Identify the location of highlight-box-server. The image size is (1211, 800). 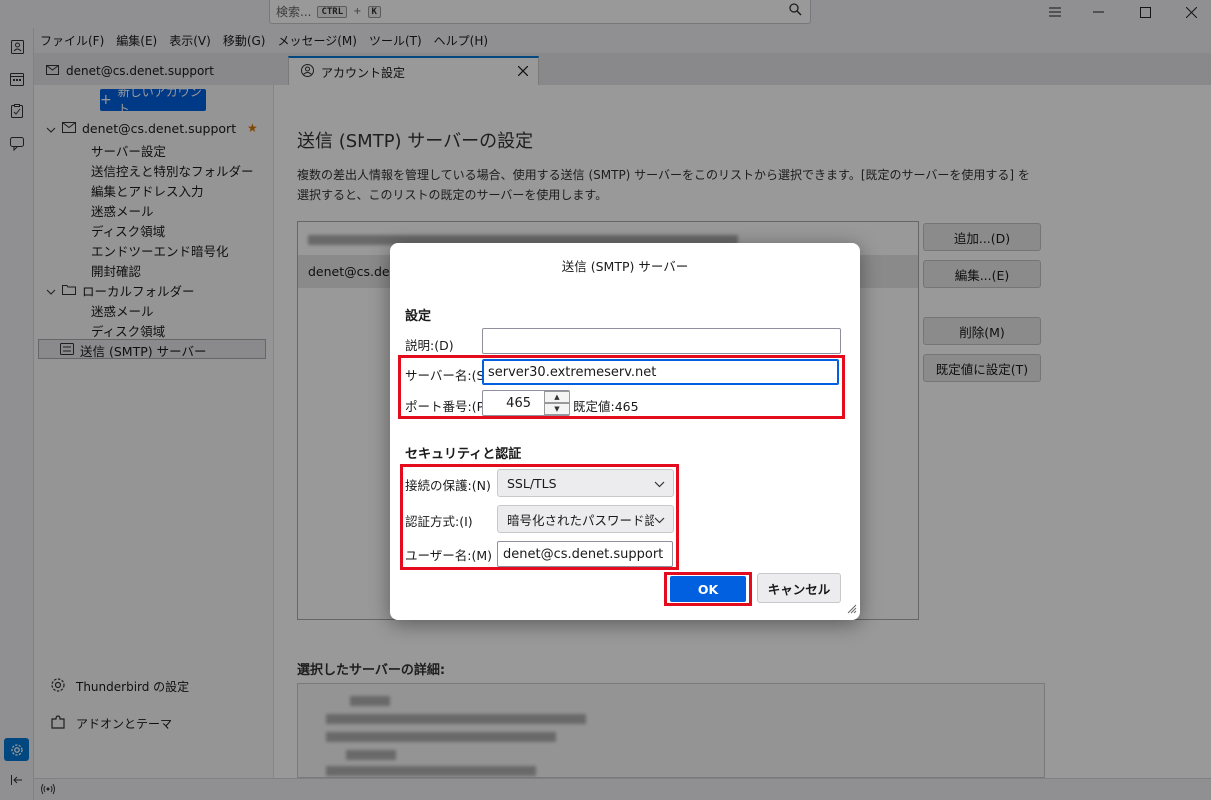
(621, 387).